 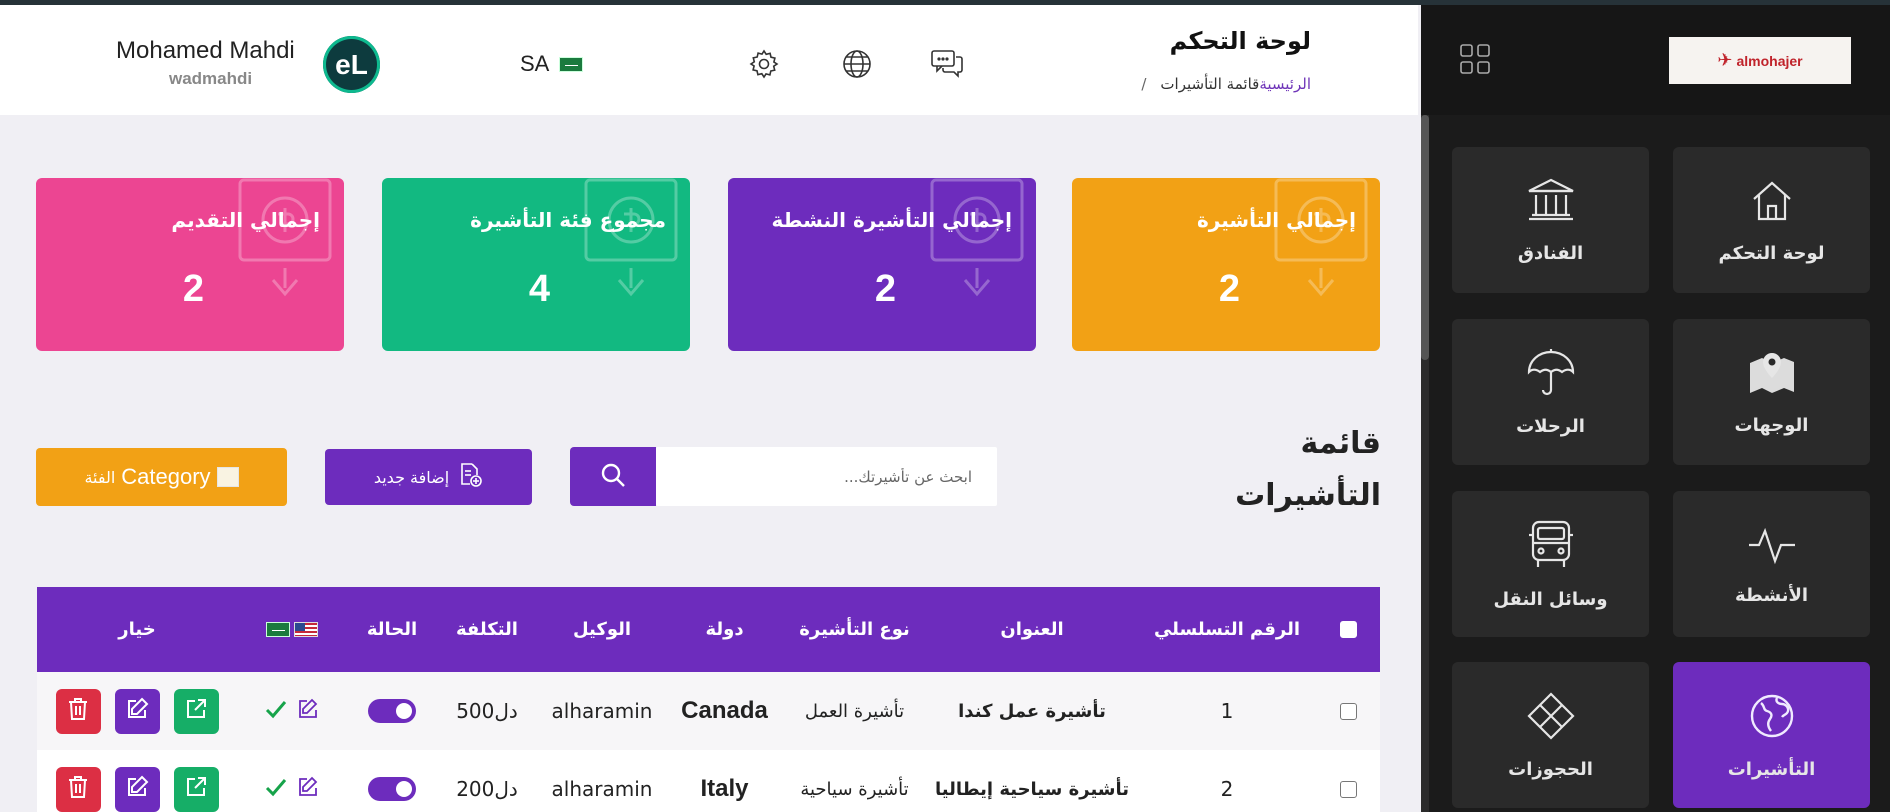 I want to click on search-button, so click(x=613, y=476).